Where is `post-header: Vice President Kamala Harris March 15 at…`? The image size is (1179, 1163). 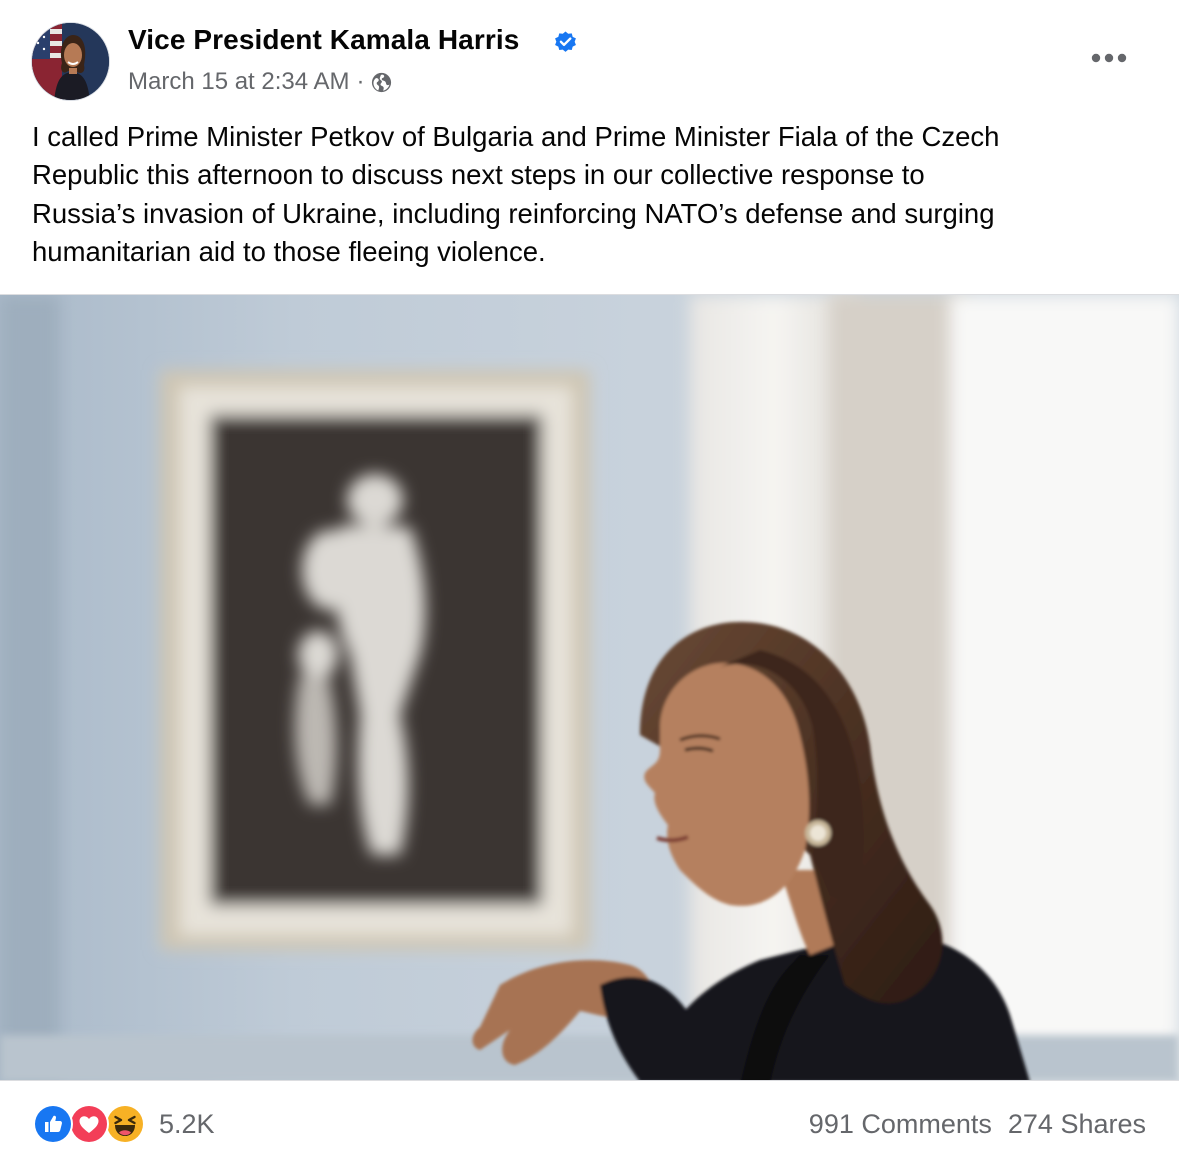
post-header: Vice President Kamala Harris March 15 at… is located at coordinates (589, 55).